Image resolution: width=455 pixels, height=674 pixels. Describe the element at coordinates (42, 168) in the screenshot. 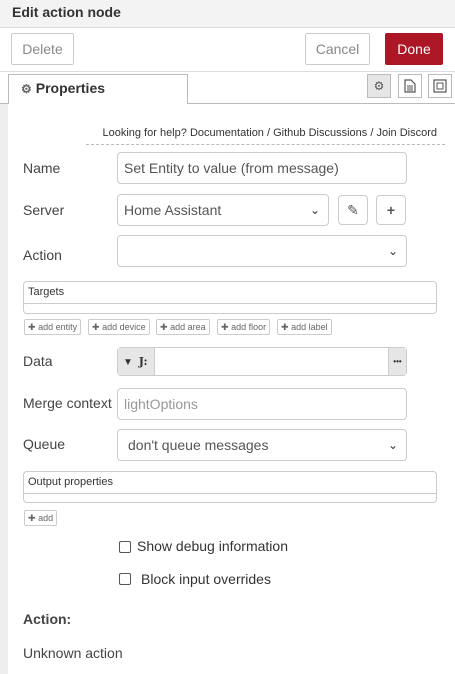

I see `name-label: Name` at that location.